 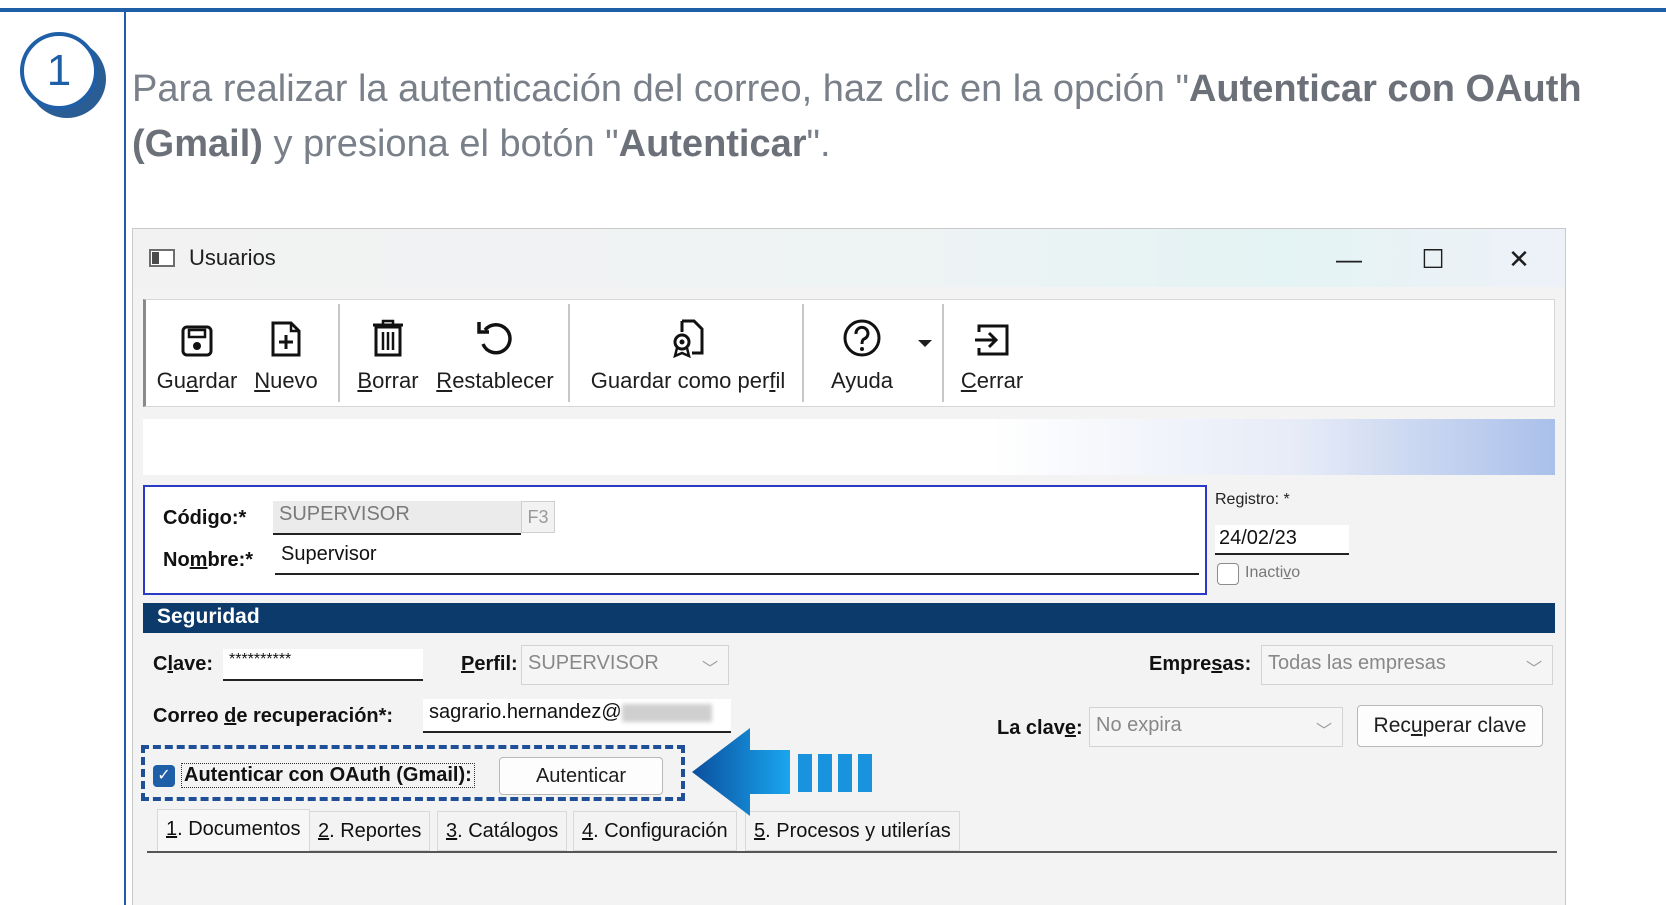 I want to click on reset-button: Restablecer, so click(x=495, y=354).